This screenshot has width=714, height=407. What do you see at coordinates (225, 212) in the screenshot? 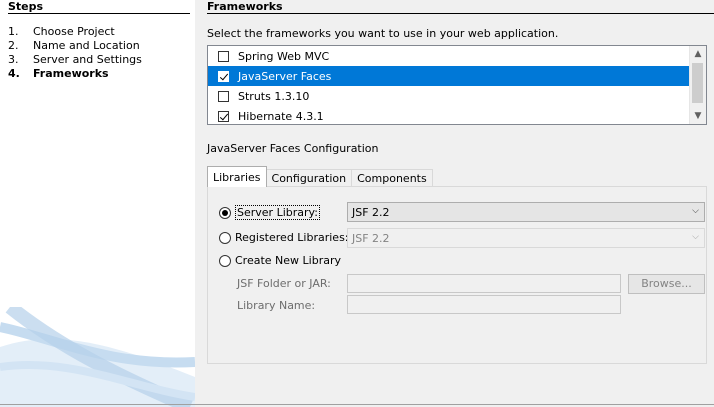
I see `server-library-radio` at bounding box center [225, 212].